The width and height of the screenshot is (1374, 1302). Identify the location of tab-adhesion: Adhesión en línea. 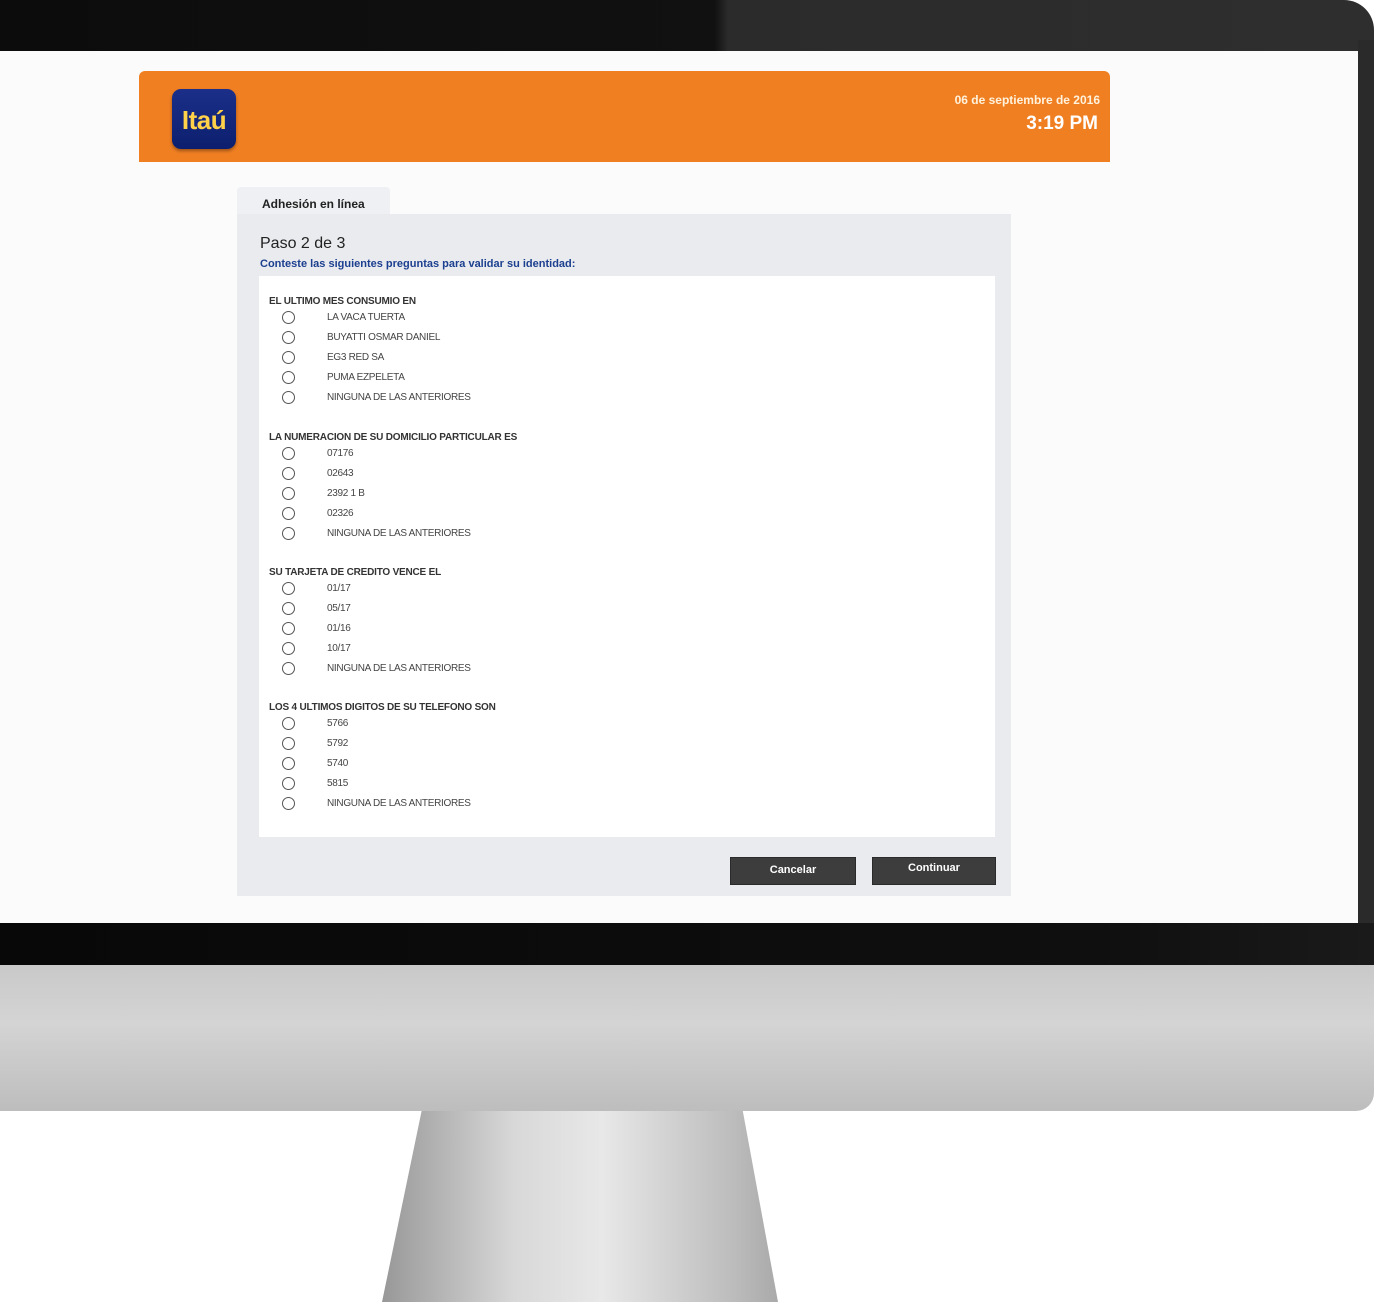
(313, 201).